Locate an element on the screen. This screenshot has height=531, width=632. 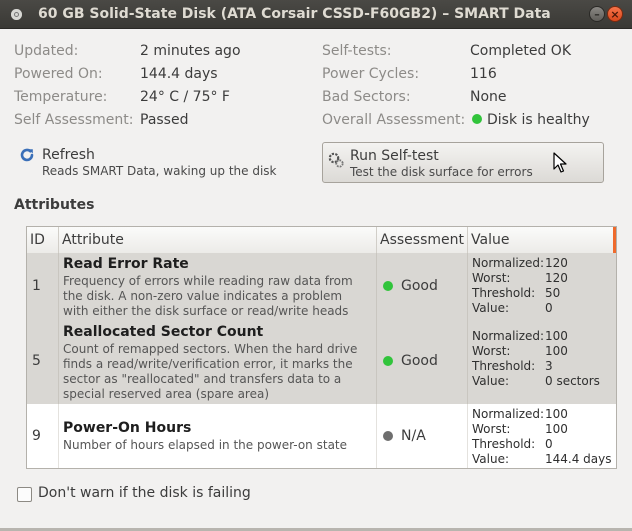
refresh-title: Refresh is located at coordinates (68, 155).